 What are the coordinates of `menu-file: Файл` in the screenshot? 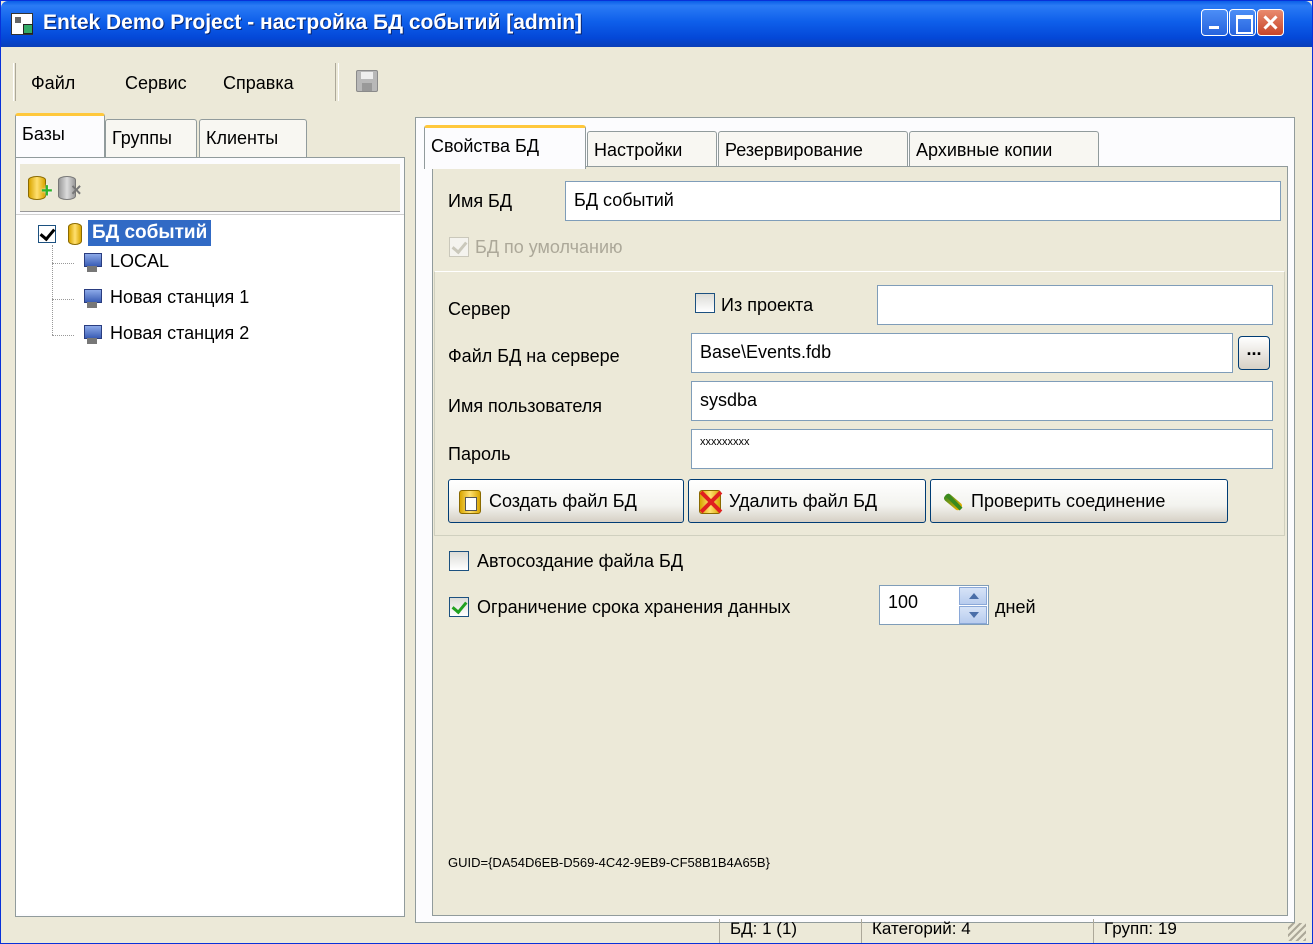 It's located at (53, 83).